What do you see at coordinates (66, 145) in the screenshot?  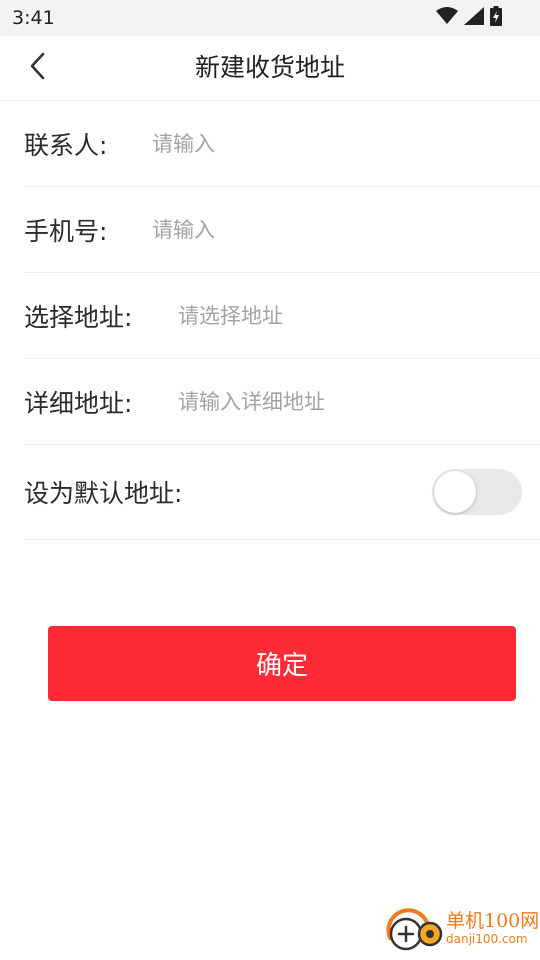 I see `contact-label: 联系人:` at bounding box center [66, 145].